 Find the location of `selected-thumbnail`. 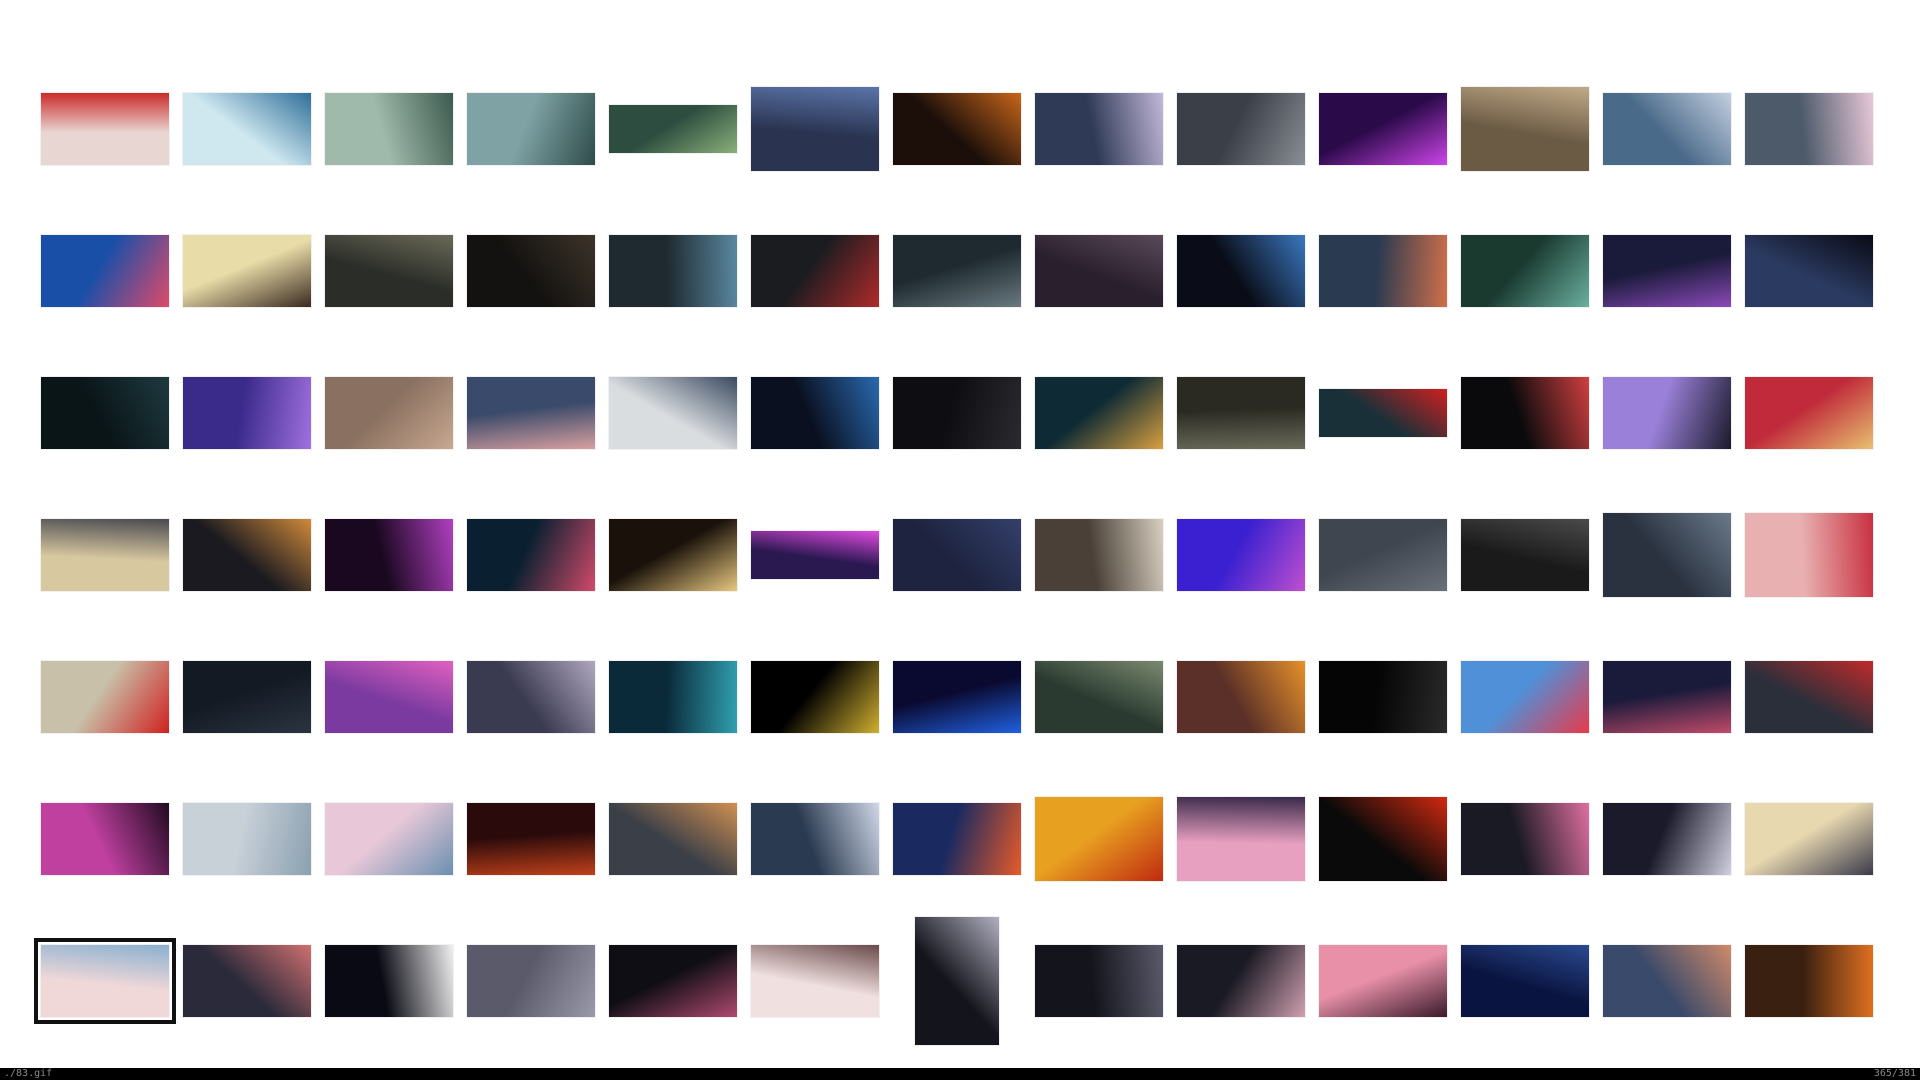

selected-thumbnail is located at coordinates (105, 981).